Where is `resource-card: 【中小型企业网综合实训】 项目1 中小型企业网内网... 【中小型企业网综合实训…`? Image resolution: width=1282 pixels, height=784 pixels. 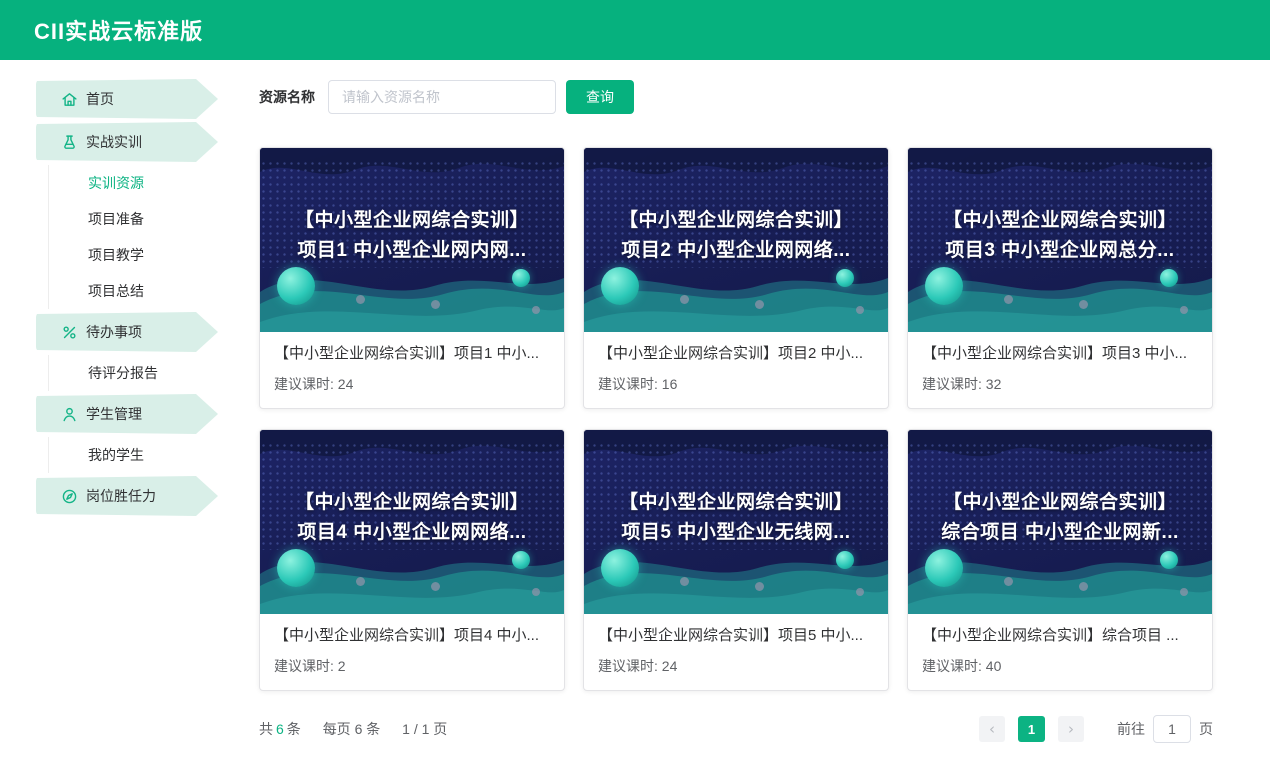
resource-card: 【中小型企业网综合实训】 项目1 中小型企业网内网... 【中小型企业网综合实训… is located at coordinates (412, 278).